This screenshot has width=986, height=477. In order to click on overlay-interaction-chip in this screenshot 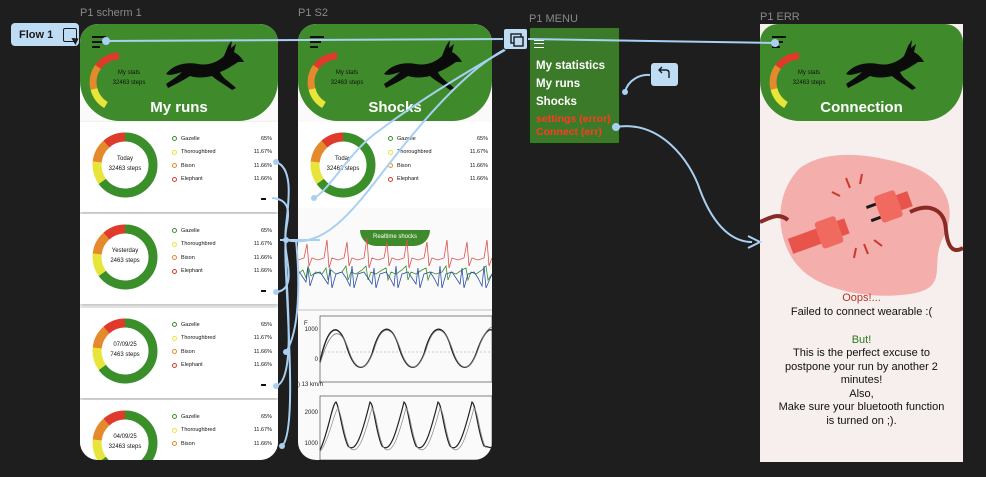, I will do `click(515, 39)`.